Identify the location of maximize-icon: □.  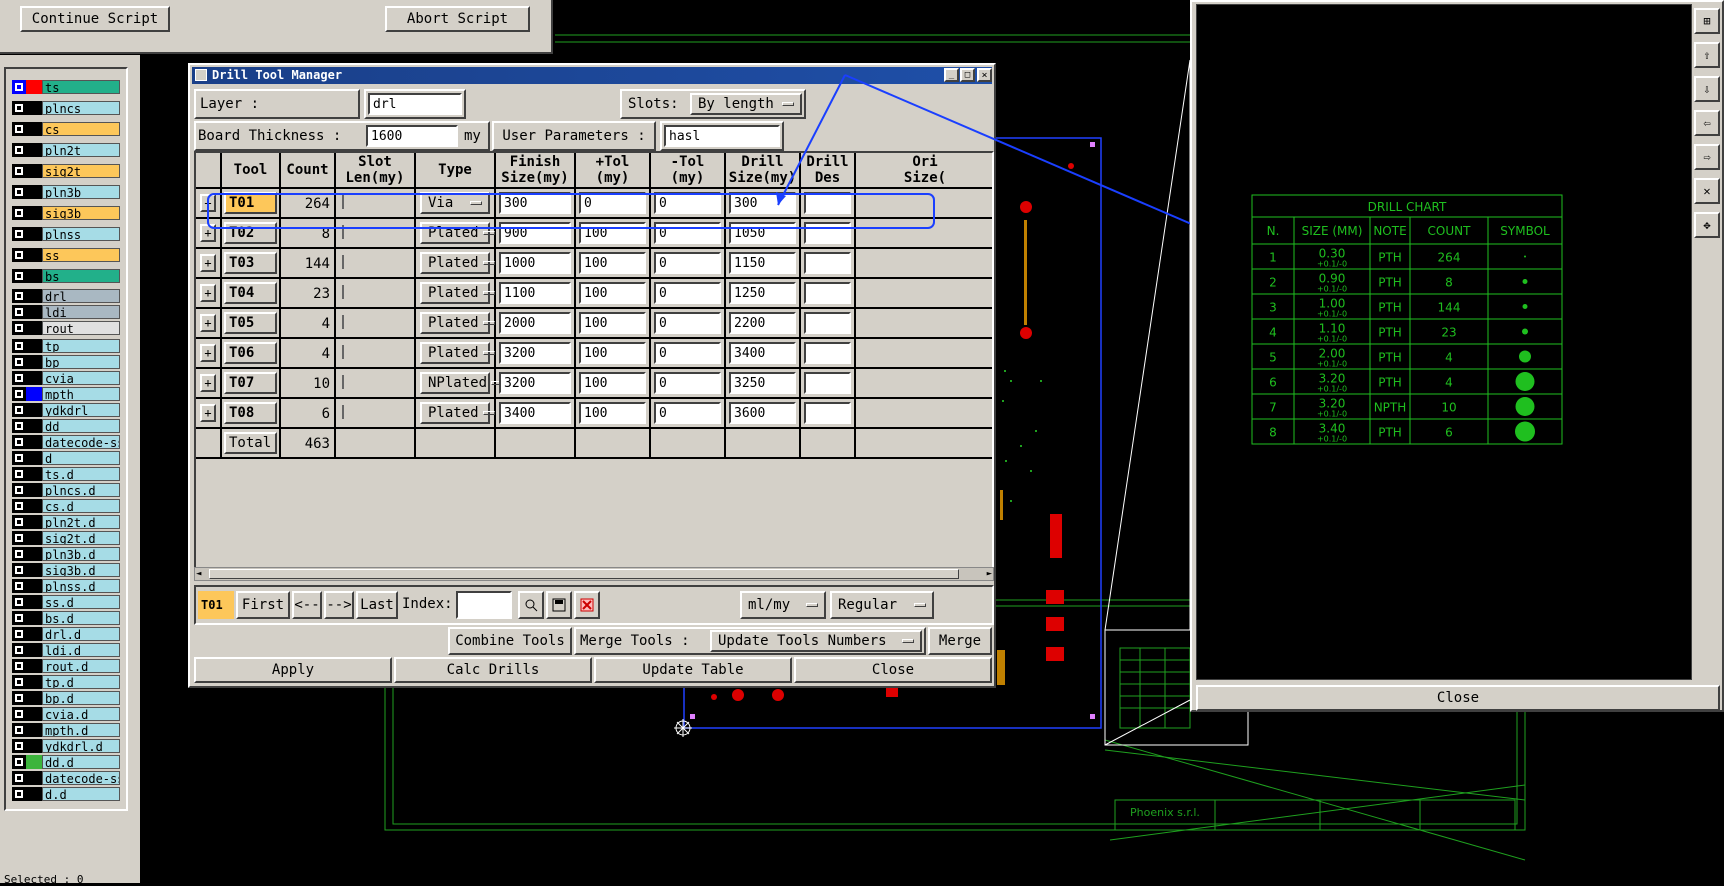
(967, 75).